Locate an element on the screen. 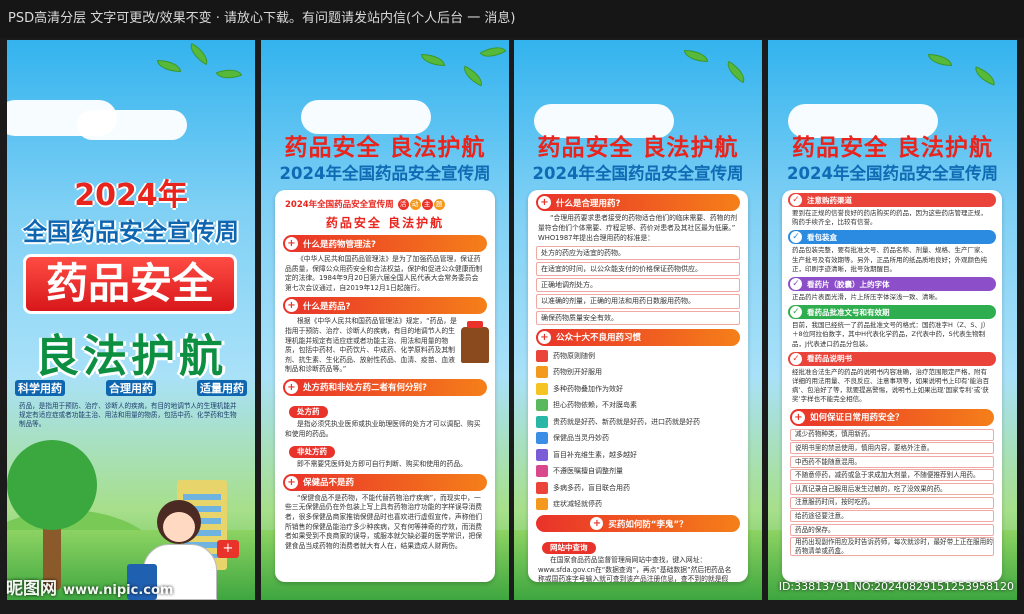 This screenshot has width=1024, height=614. section-title: 买药如何防“李鬼”？ is located at coordinates (648, 524).